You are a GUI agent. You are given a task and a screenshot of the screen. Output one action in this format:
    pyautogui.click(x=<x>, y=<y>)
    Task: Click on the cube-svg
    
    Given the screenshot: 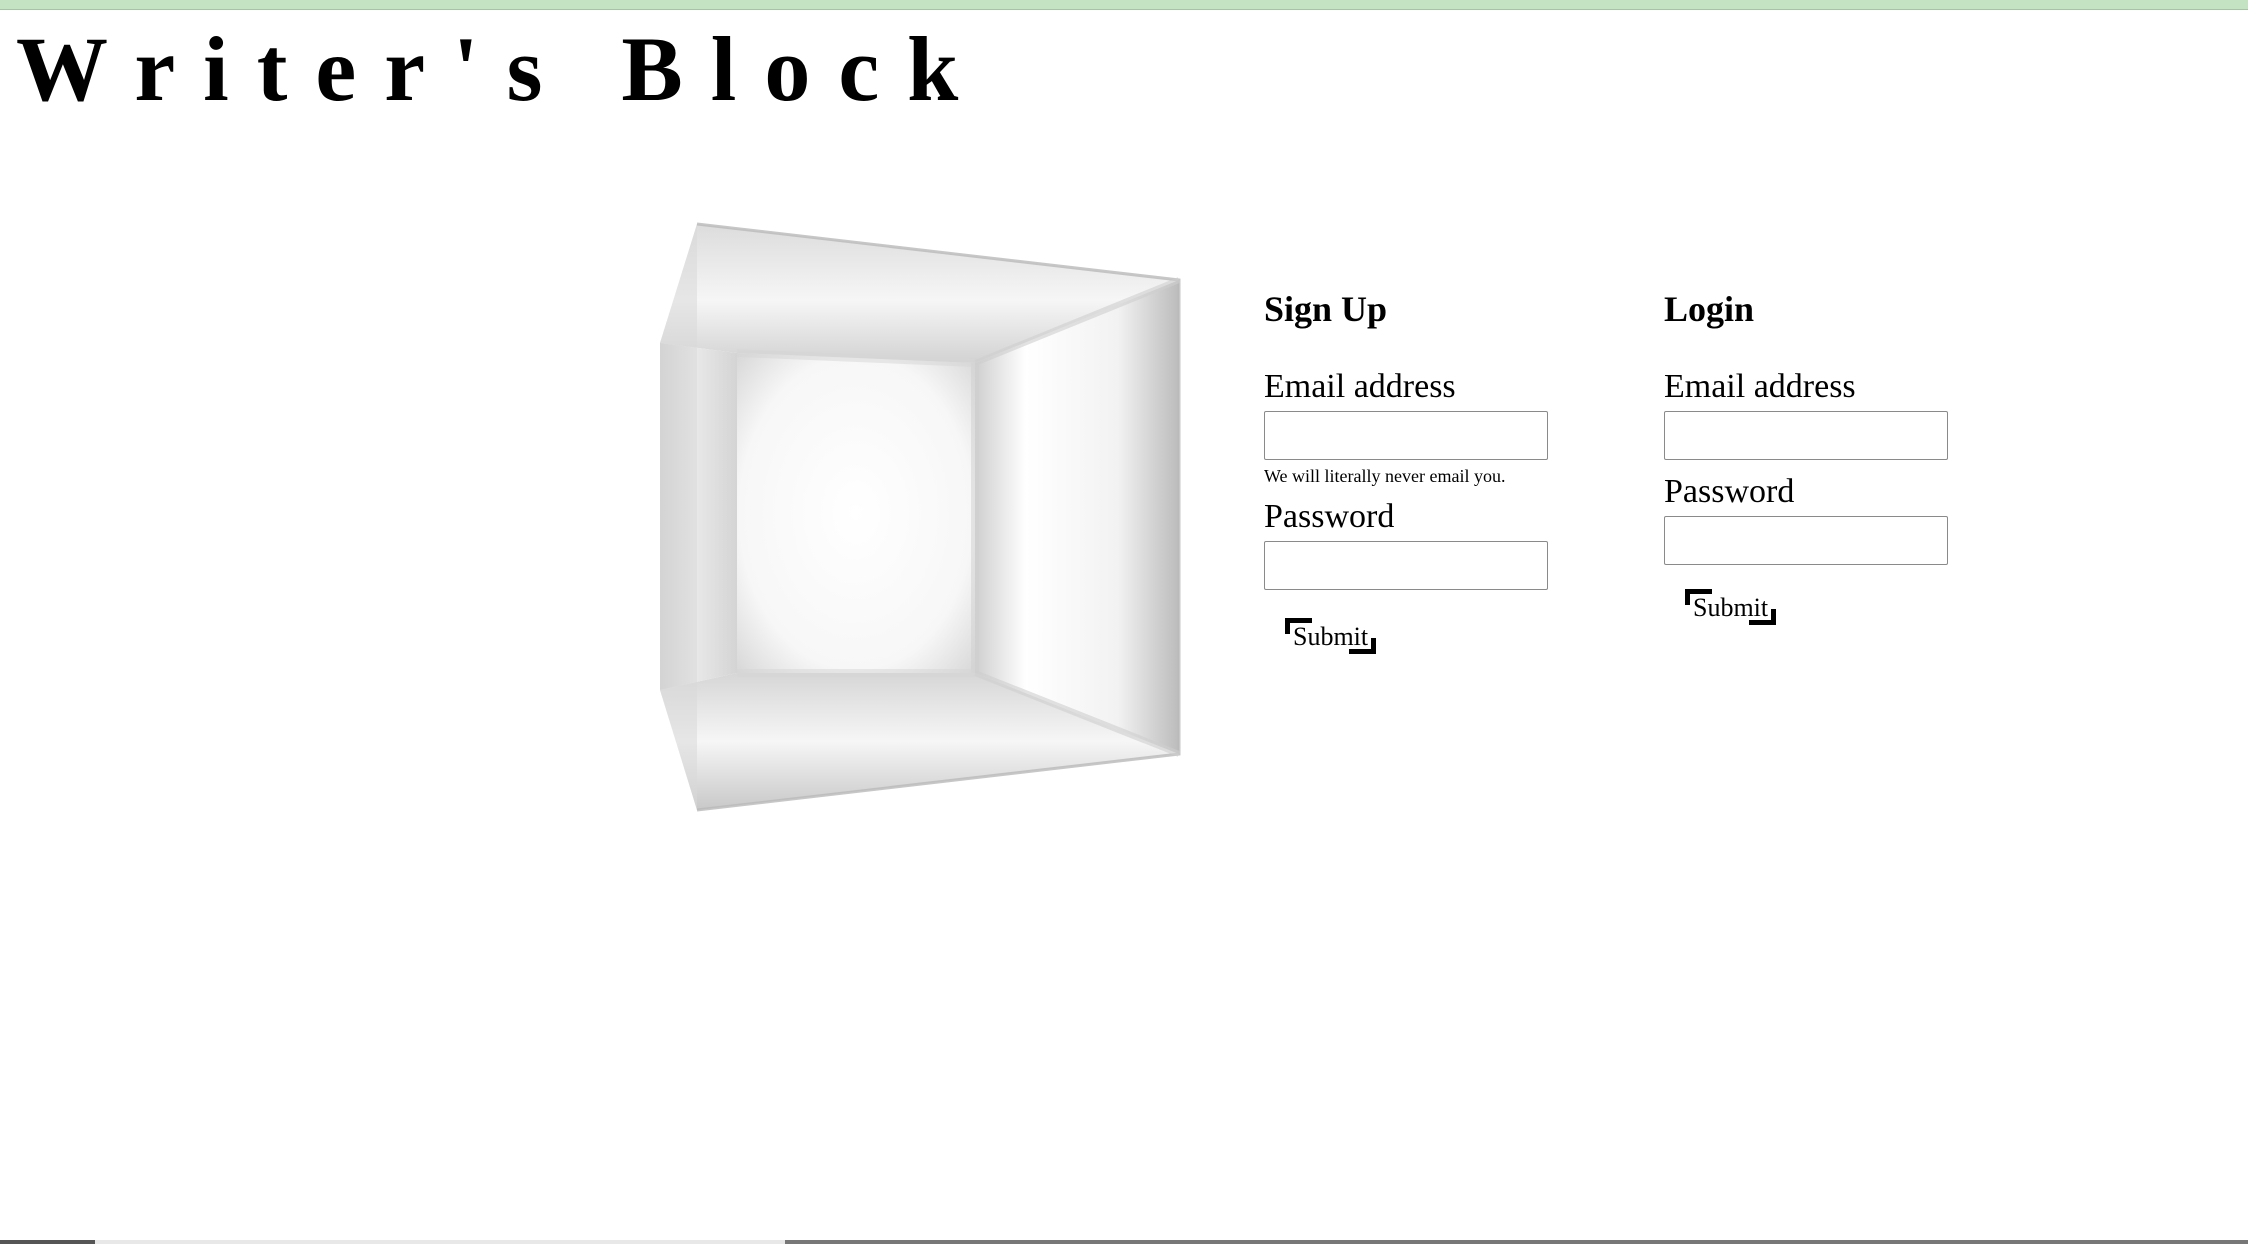 What is the action you would take?
    pyautogui.click(x=920, y=517)
    